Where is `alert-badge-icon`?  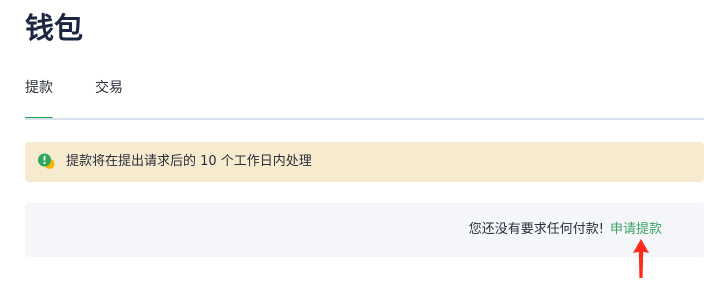
alert-badge-icon is located at coordinates (46, 161).